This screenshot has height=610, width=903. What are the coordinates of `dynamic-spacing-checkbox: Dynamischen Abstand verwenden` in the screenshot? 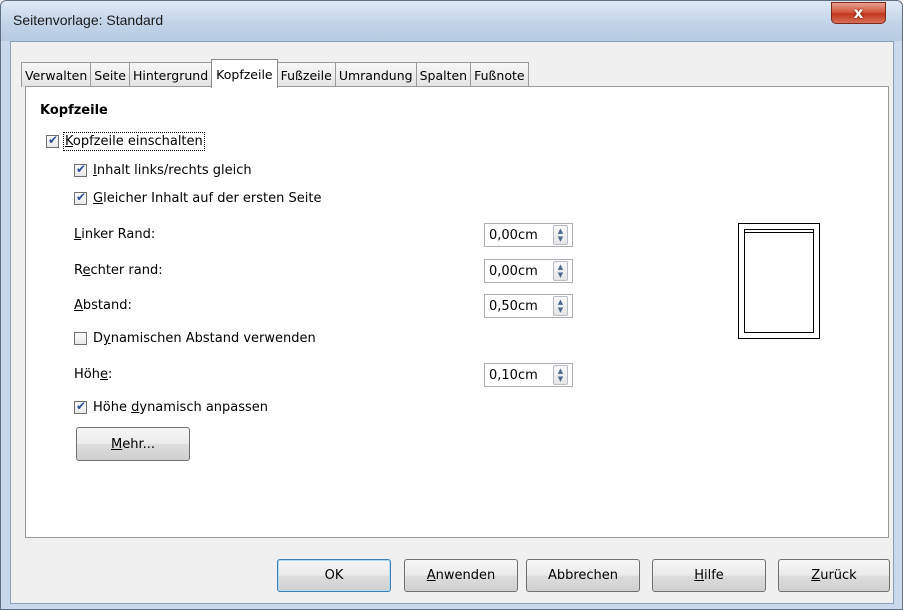 It's located at (195, 338).